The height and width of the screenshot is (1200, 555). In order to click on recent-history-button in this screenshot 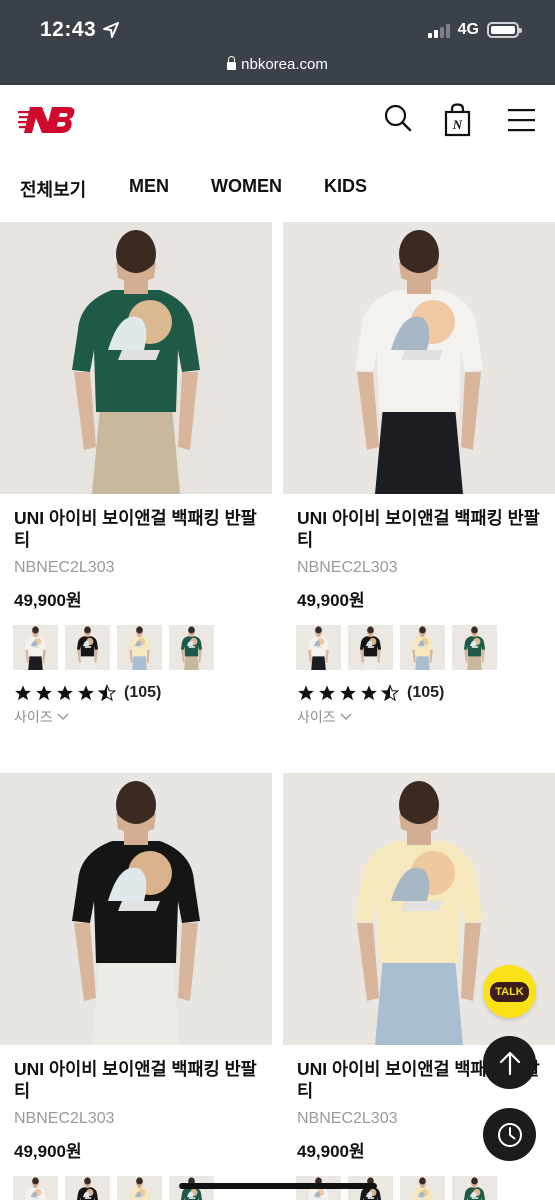, I will do `click(509, 1134)`.